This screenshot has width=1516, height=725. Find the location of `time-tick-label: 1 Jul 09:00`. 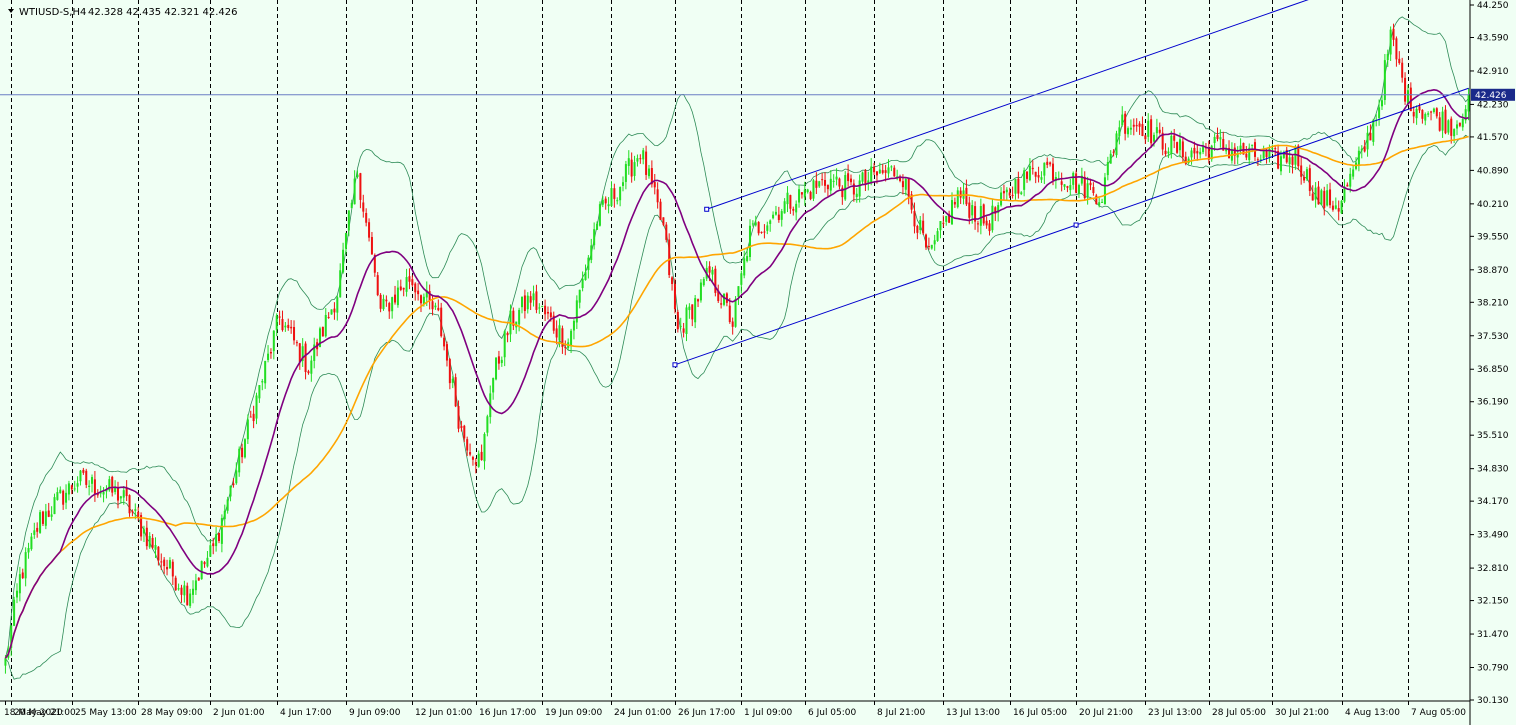

time-tick-label: 1 Jul 09:00 is located at coordinates (768, 713).